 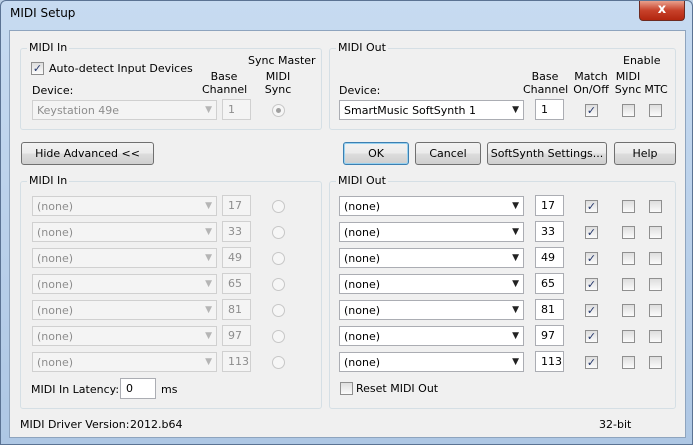 What do you see at coordinates (236, 109) in the screenshot?
I see `midi-in-base-channel: 1` at bounding box center [236, 109].